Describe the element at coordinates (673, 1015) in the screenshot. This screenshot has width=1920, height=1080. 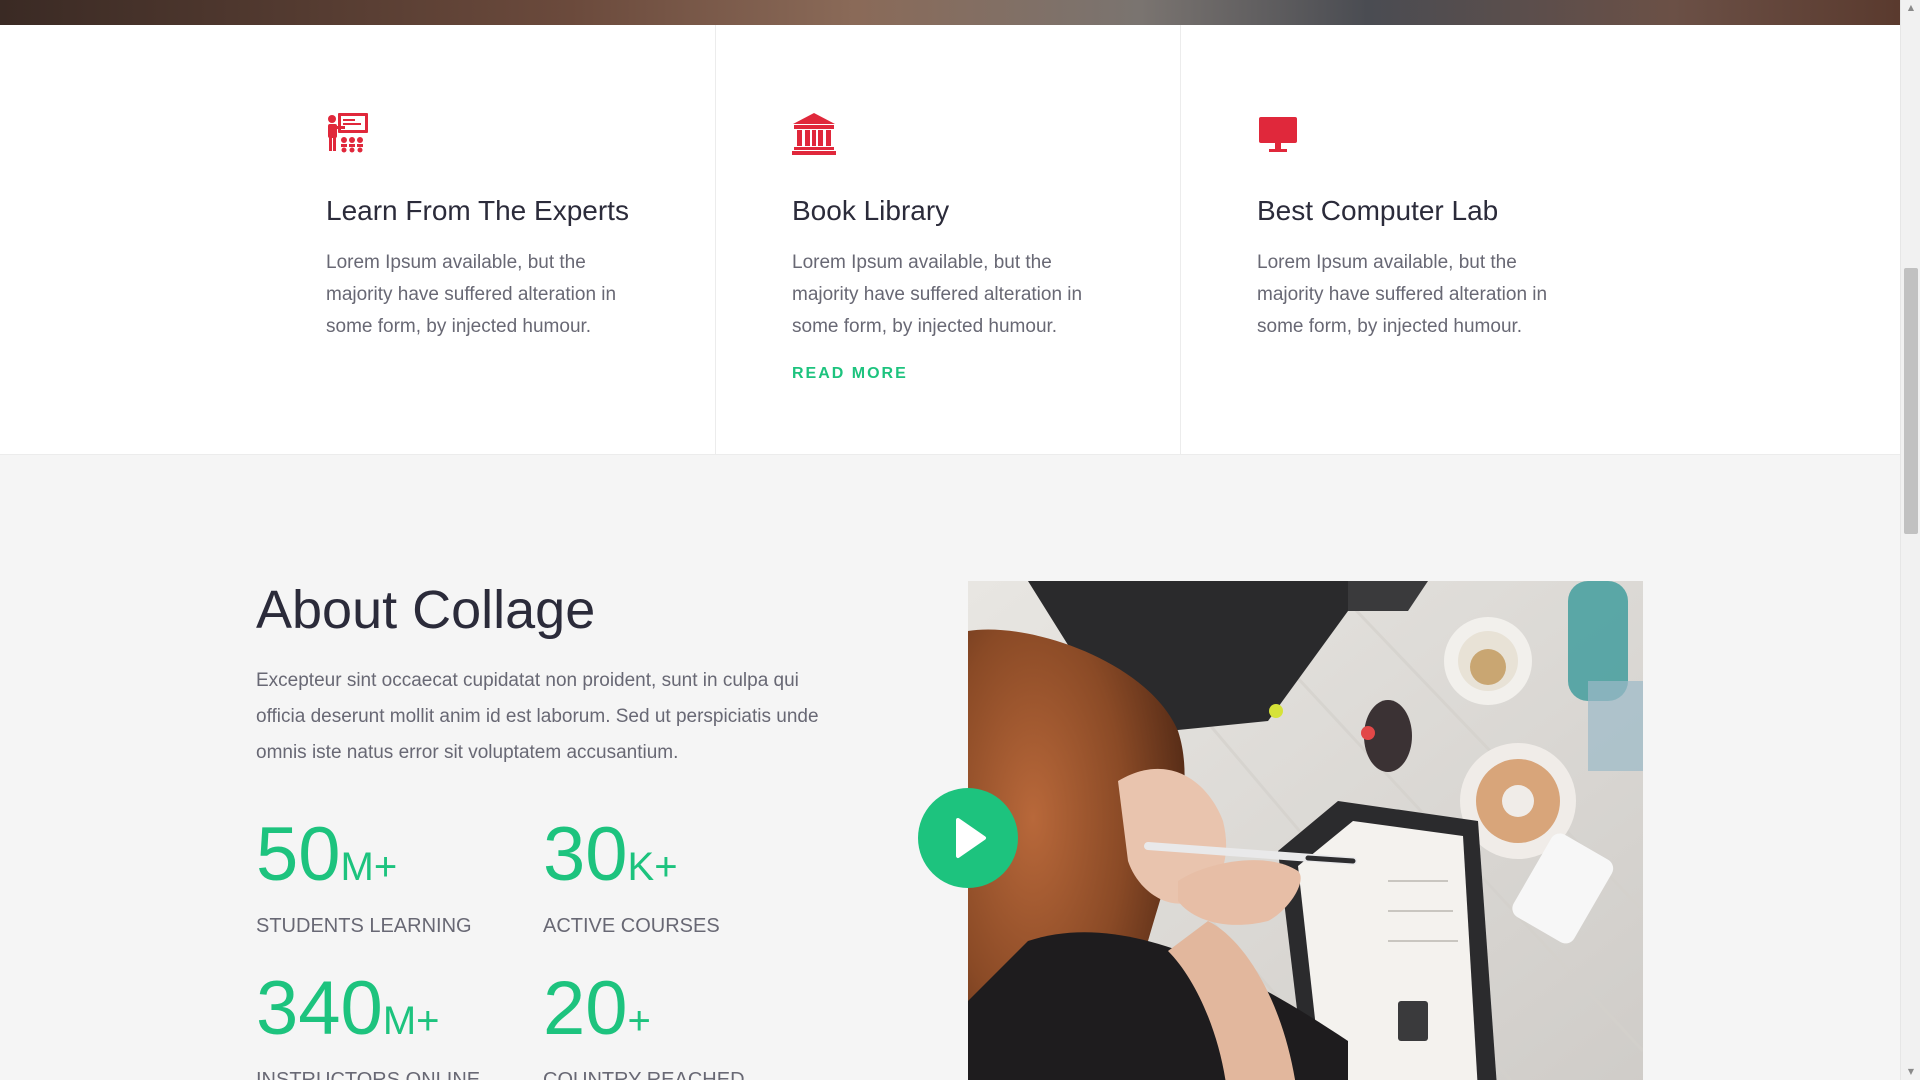
I see `stat-number: 20+` at that location.